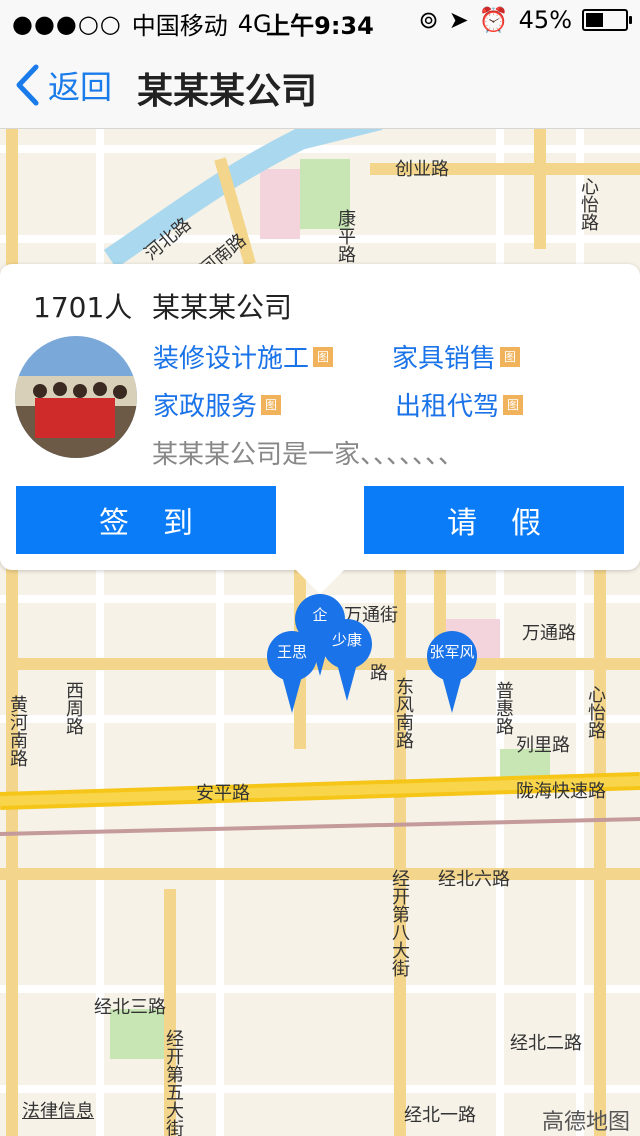 This screenshot has width=640, height=1136. What do you see at coordinates (58, 1110) in the screenshot?
I see `legal-info-link: 法律信息` at bounding box center [58, 1110].